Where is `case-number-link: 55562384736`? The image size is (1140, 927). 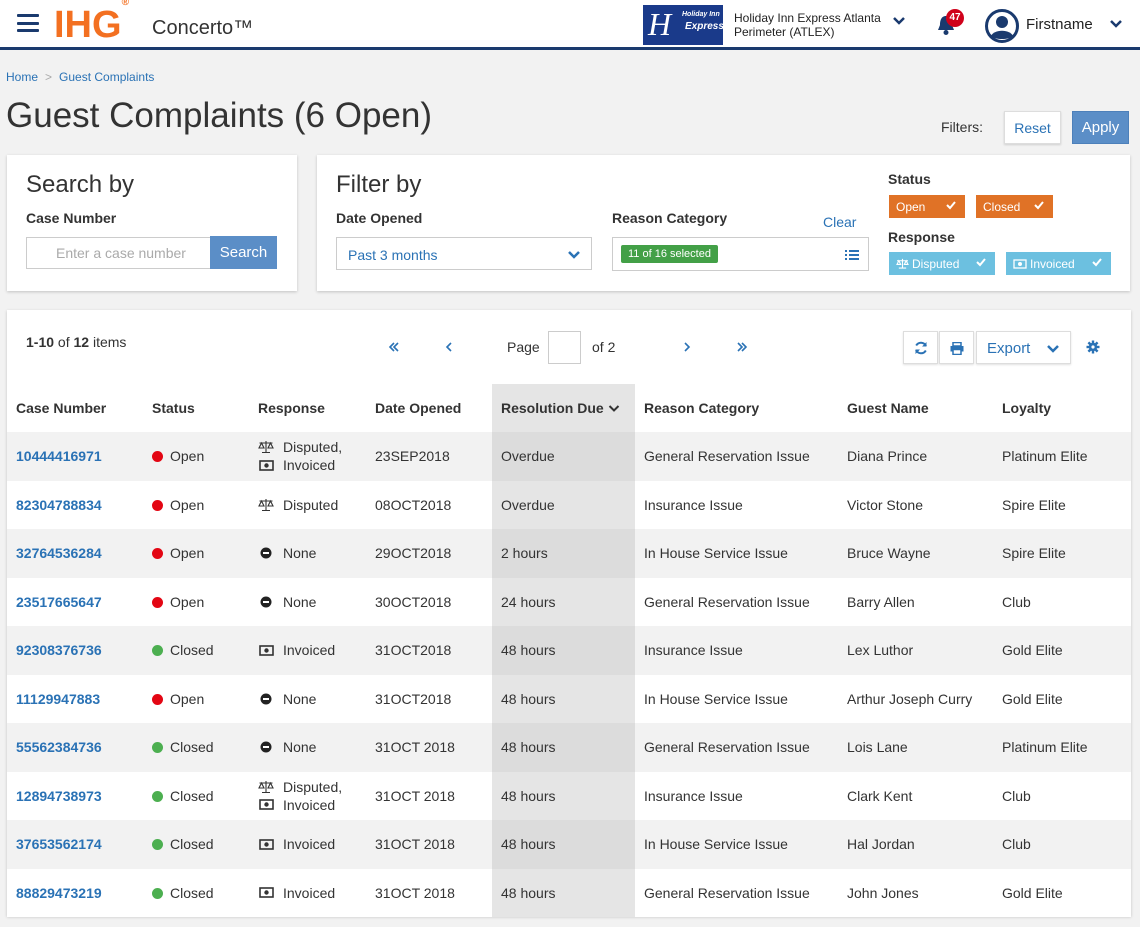
case-number-link: 55562384736 is located at coordinates (59, 747).